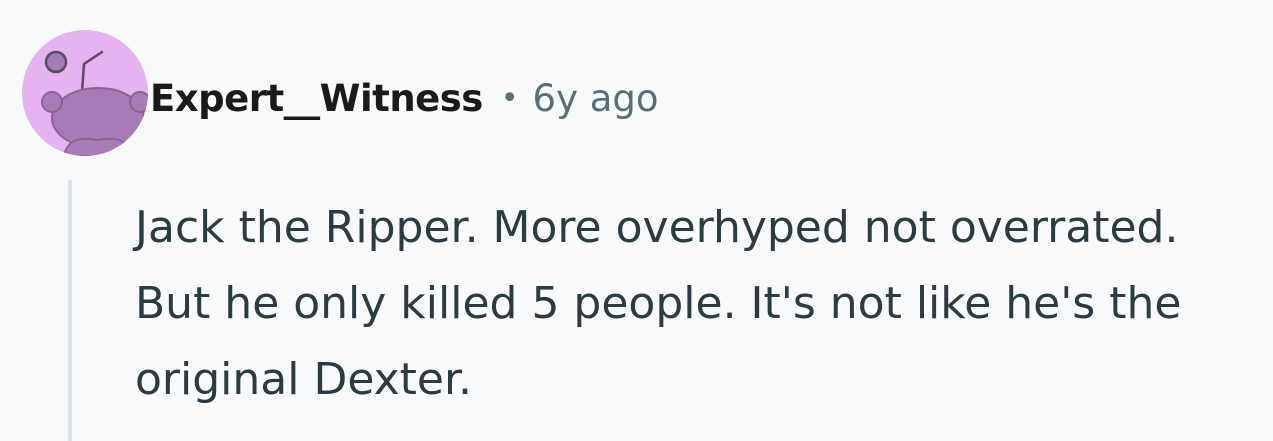  Describe the element at coordinates (70, 310) in the screenshot. I see `thread-line` at that location.